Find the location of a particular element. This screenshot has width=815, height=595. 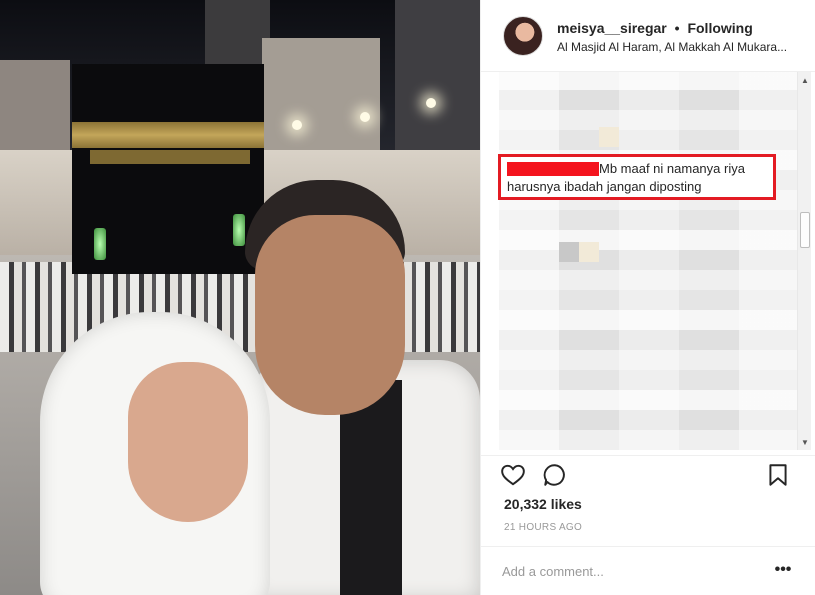

following-button: Following is located at coordinates (719, 28).